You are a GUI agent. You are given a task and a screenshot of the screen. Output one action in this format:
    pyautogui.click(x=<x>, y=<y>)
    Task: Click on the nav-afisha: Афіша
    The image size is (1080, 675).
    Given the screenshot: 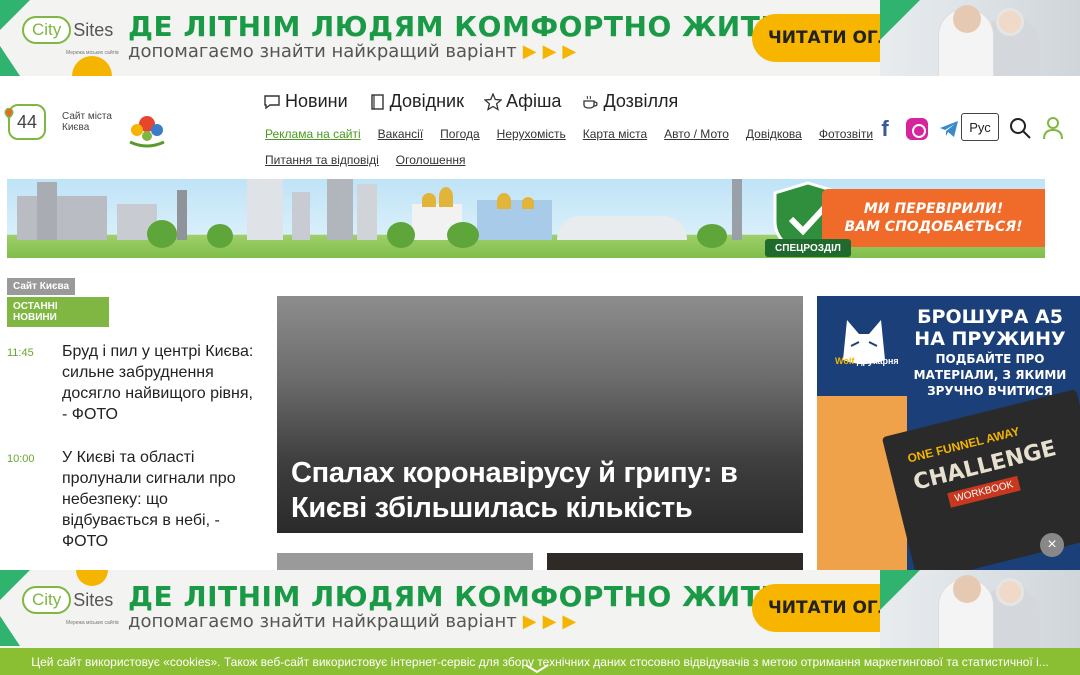 What is the action you would take?
    pyautogui.click(x=522, y=101)
    